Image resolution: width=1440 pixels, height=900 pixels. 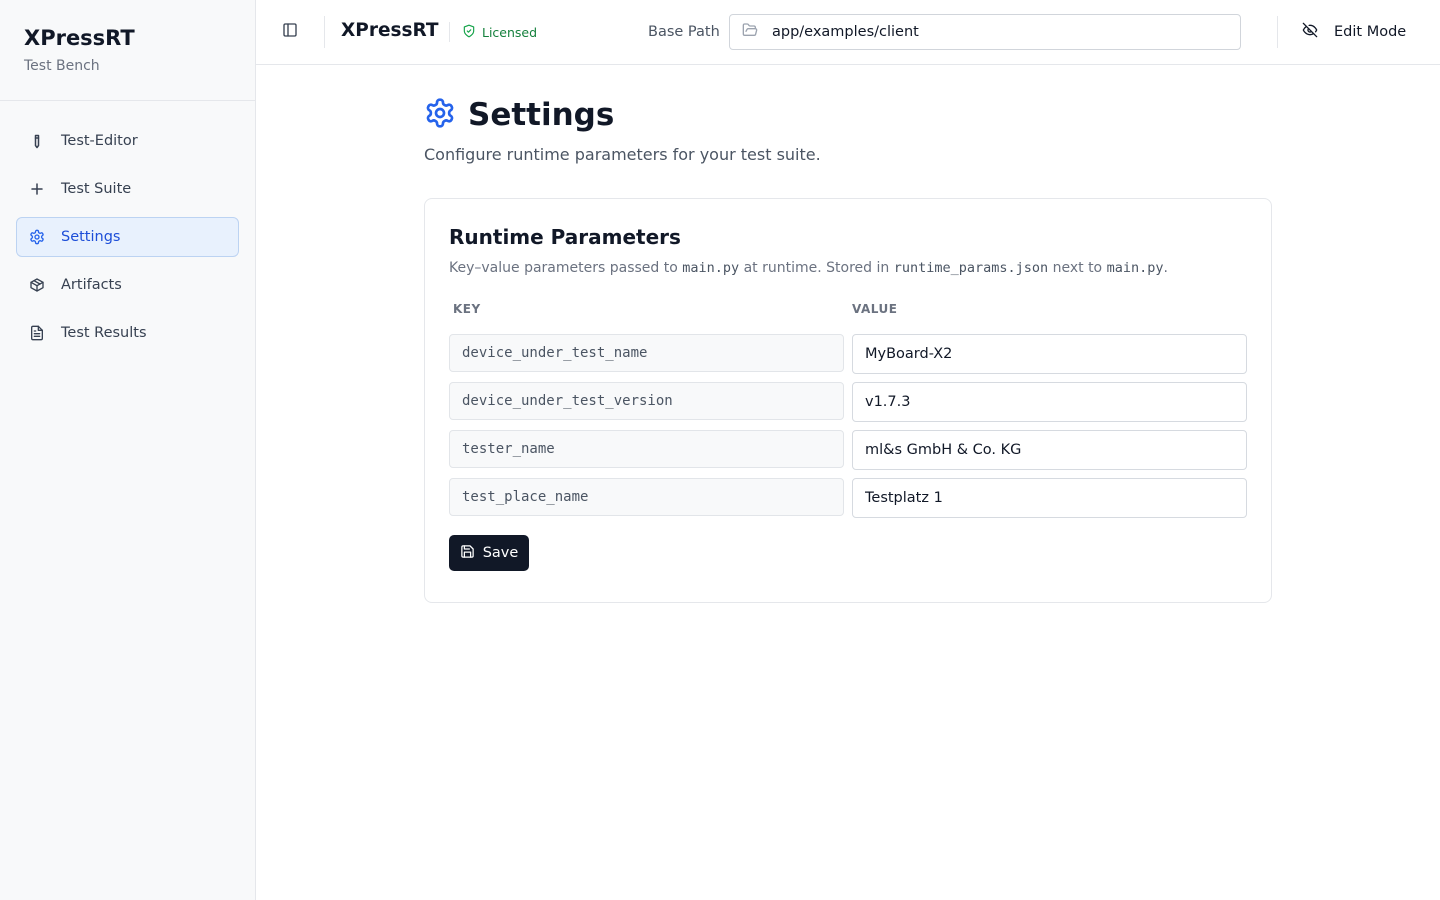 I want to click on param-key: device_under_test_name, so click(x=646, y=353).